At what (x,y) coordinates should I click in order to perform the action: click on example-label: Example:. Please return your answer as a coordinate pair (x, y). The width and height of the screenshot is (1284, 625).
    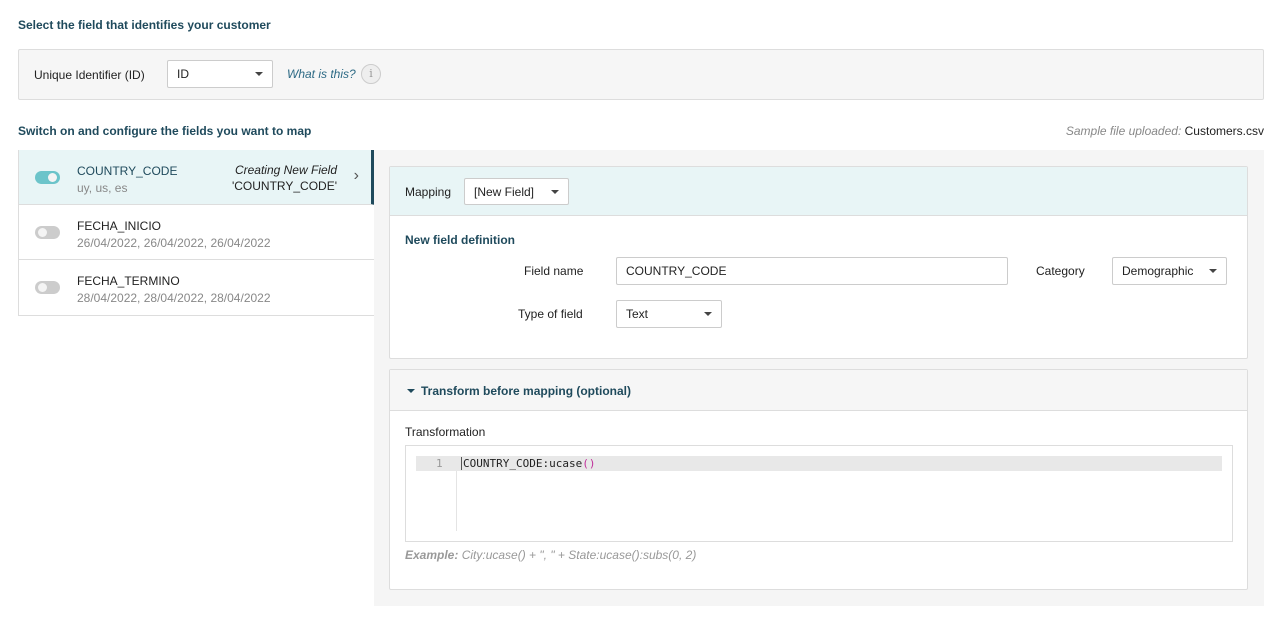
    Looking at the image, I should click on (432, 555).